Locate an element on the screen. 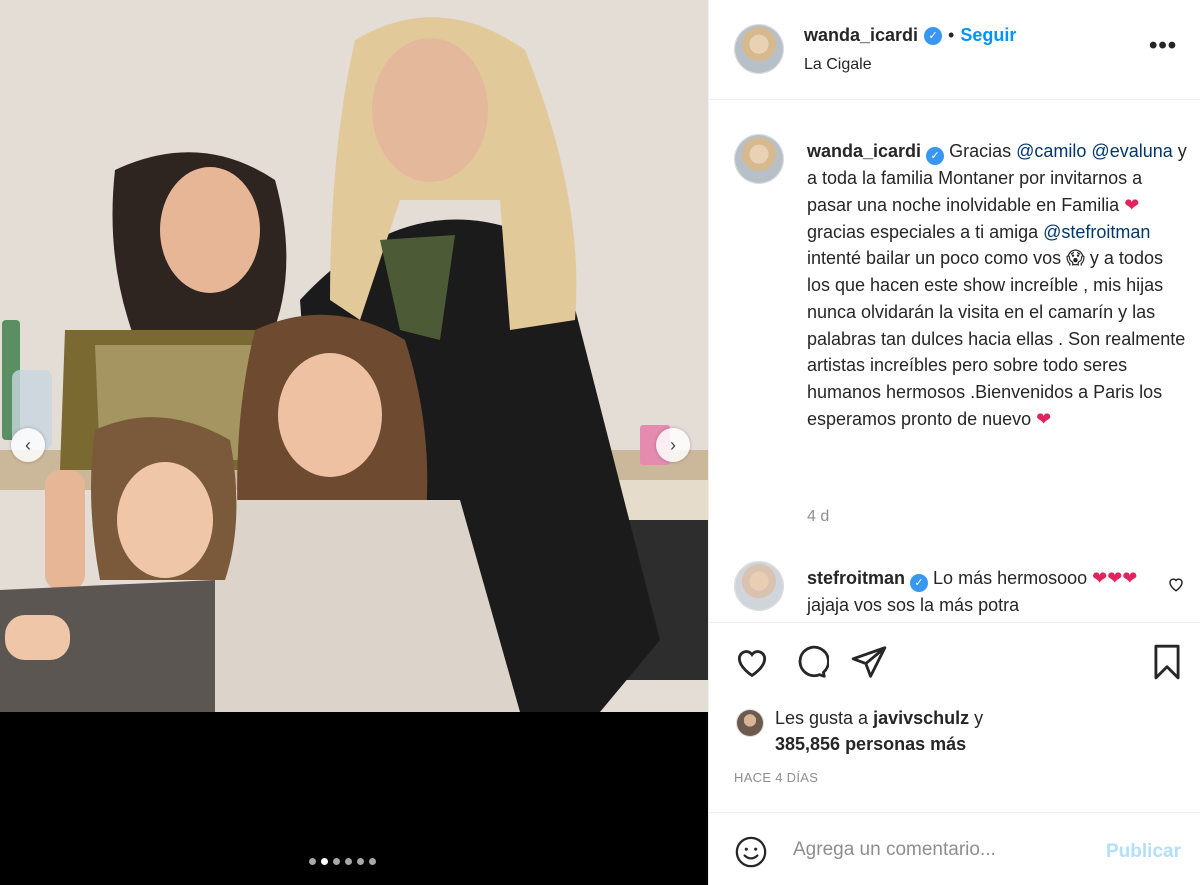 The width and height of the screenshot is (1200, 885). caption-timestamp: 4 d is located at coordinates (818, 517).